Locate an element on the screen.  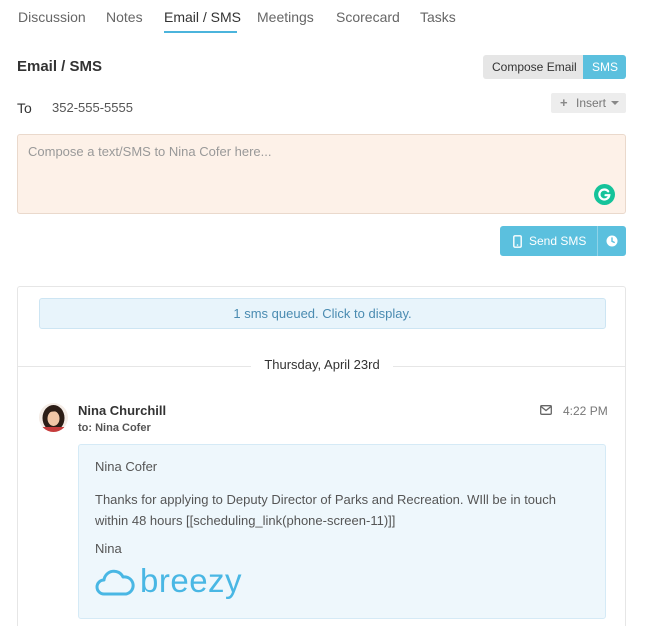
recipient-phone: 352-555-5555 is located at coordinates (92, 107).